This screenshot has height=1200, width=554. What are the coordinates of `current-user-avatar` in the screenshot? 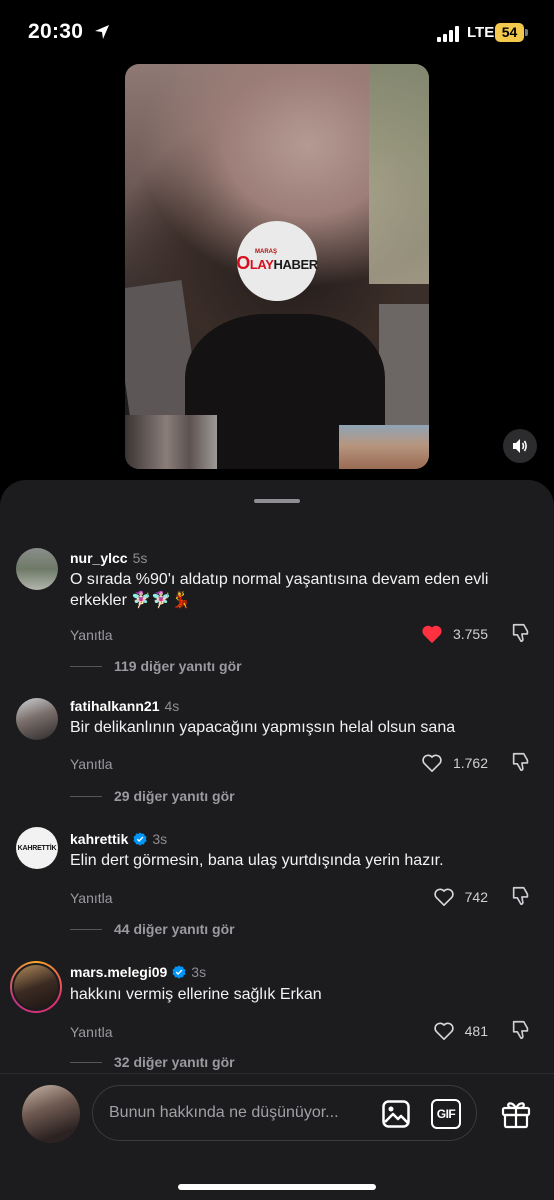 It's located at (51, 1114).